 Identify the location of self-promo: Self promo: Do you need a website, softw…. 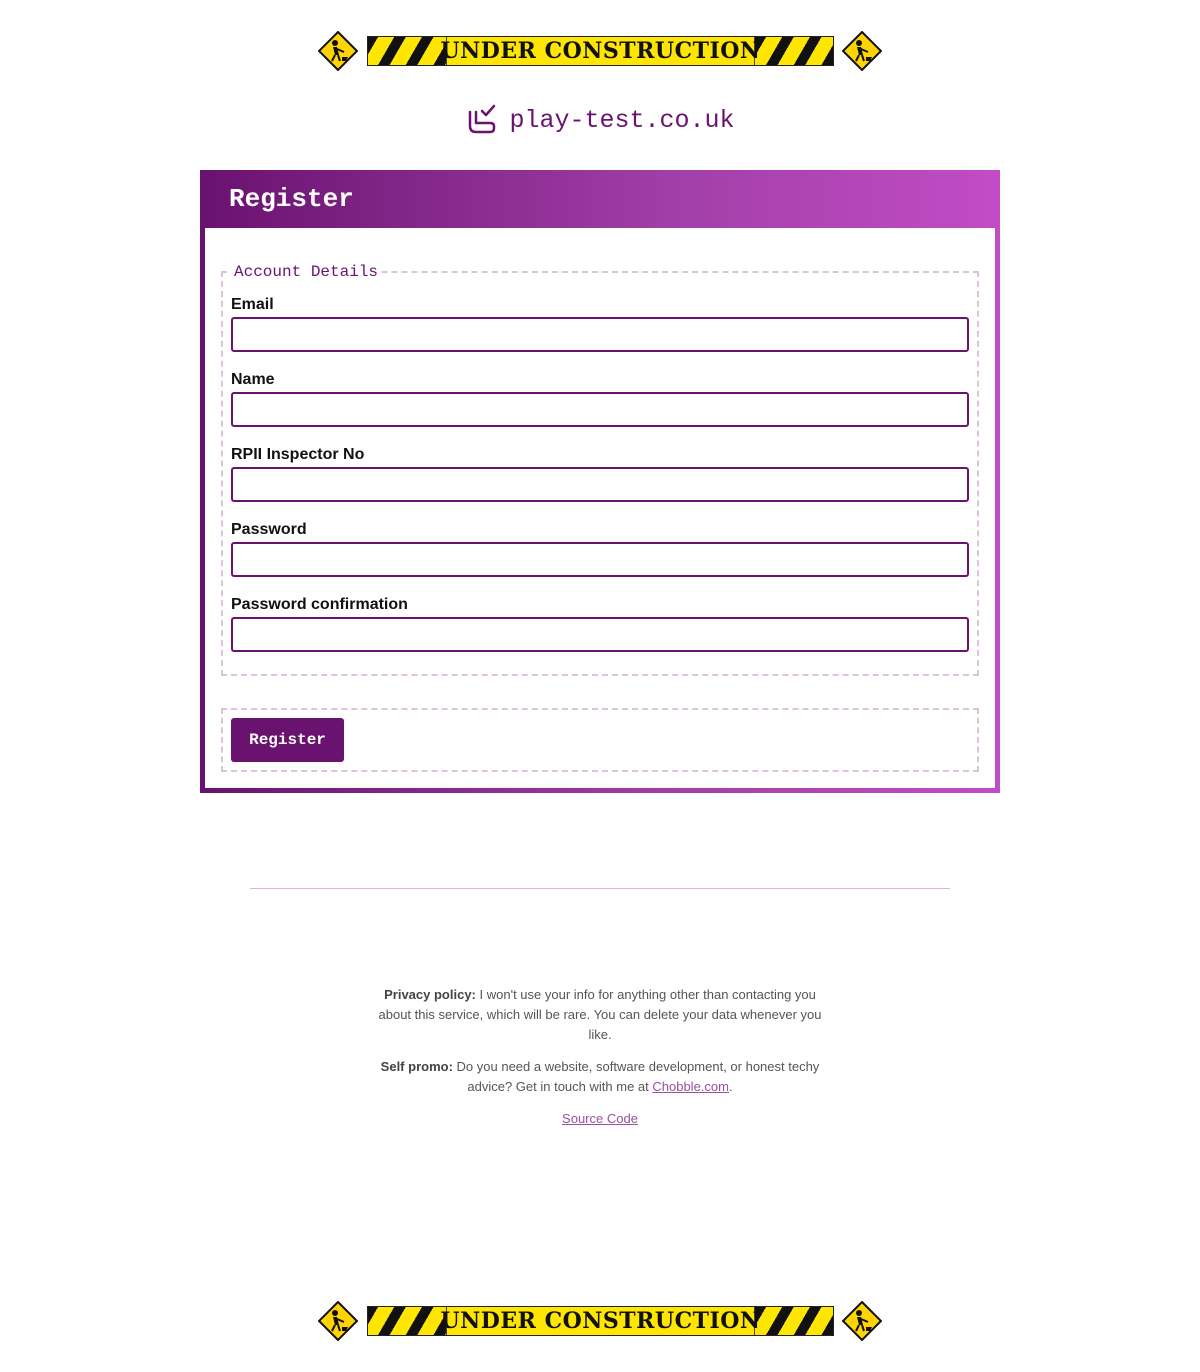
(600, 1077).